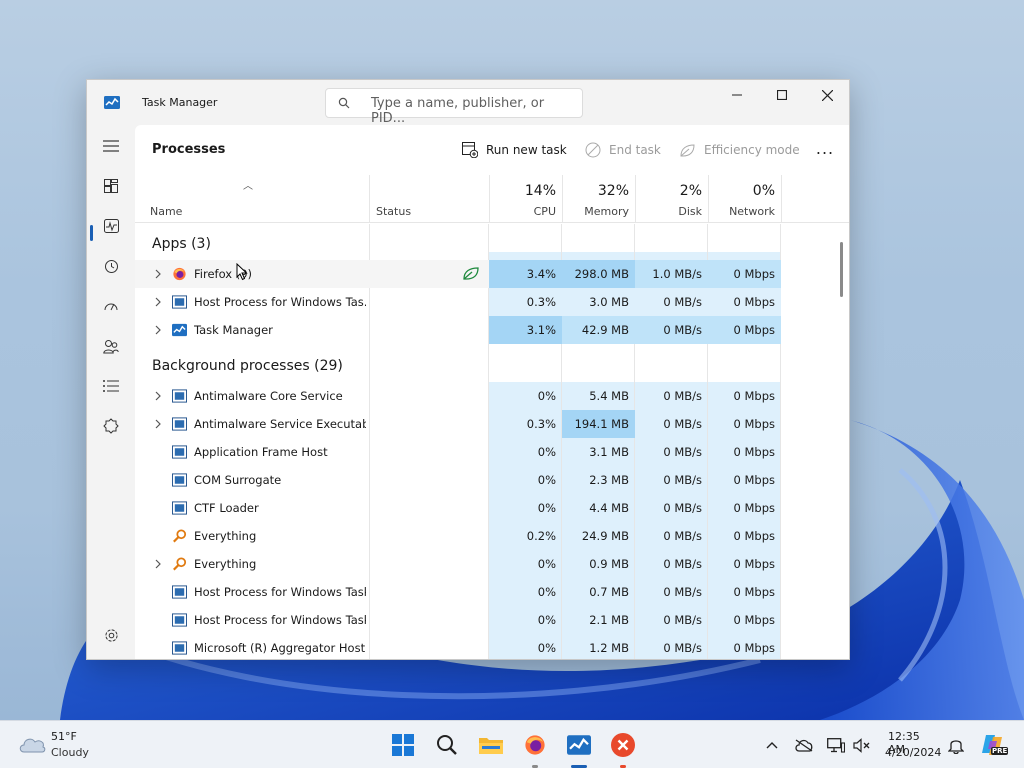 This screenshot has width=1024, height=768. I want to click on efficiency-leaf-icon, so click(687, 149).